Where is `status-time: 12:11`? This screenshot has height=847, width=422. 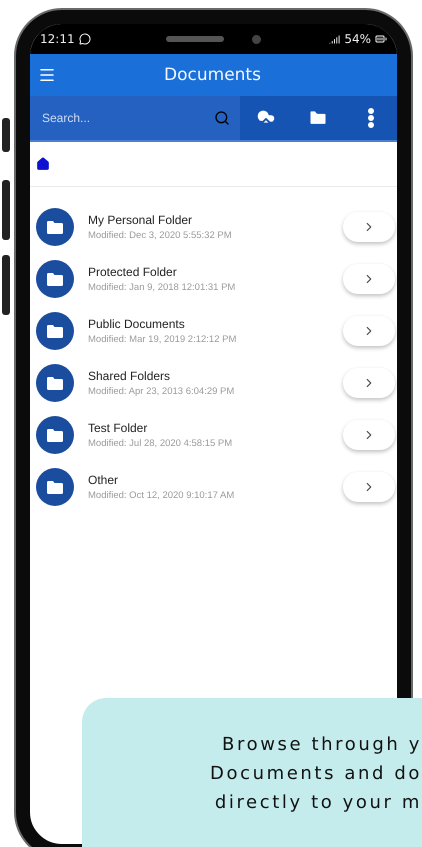 status-time: 12:11 is located at coordinates (57, 39).